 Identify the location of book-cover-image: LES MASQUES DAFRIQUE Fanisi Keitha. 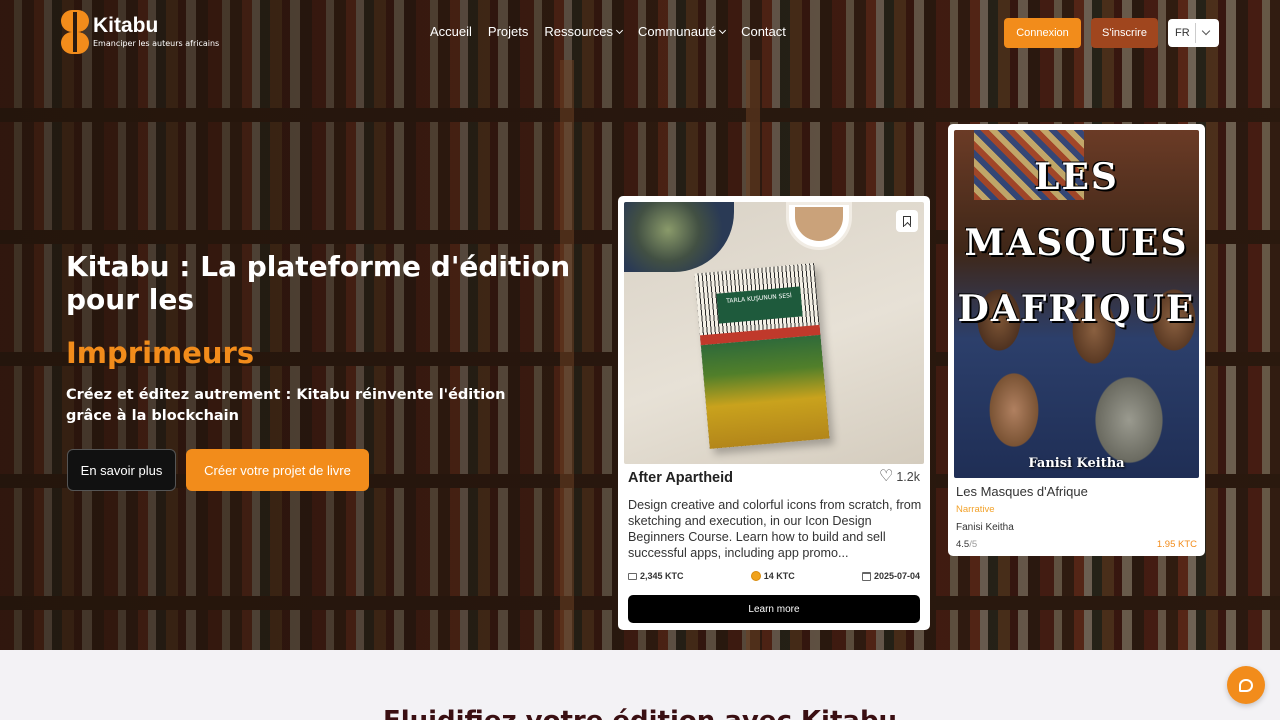
(1076, 304).